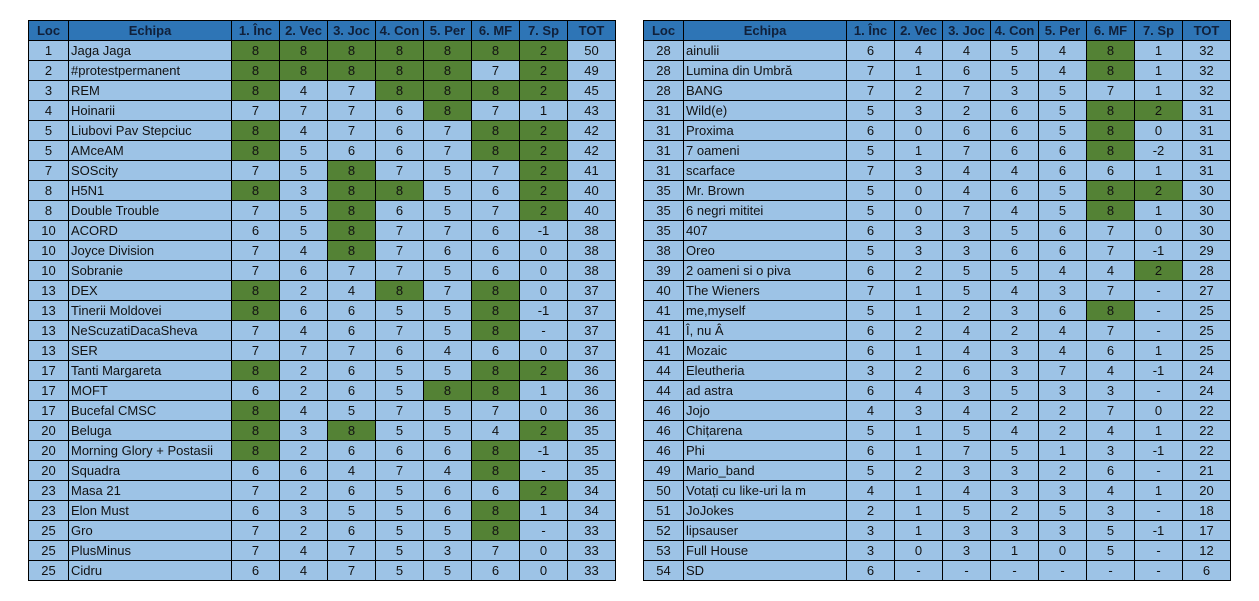  What do you see at coordinates (591, 110) in the screenshot?
I see `cell-tot: 43` at bounding box center [591, 110].